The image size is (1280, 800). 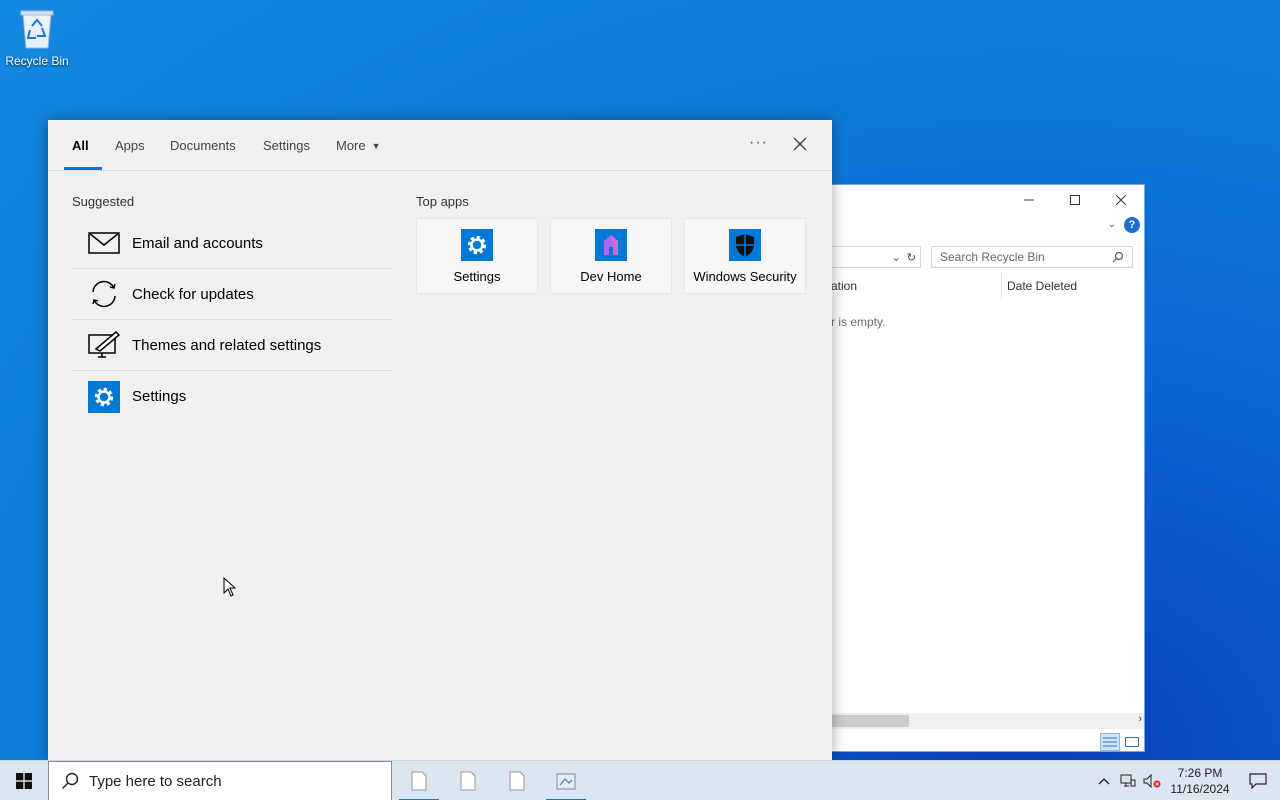 I want to click on refresh-icon: ↻, so click(x=911, y=257).